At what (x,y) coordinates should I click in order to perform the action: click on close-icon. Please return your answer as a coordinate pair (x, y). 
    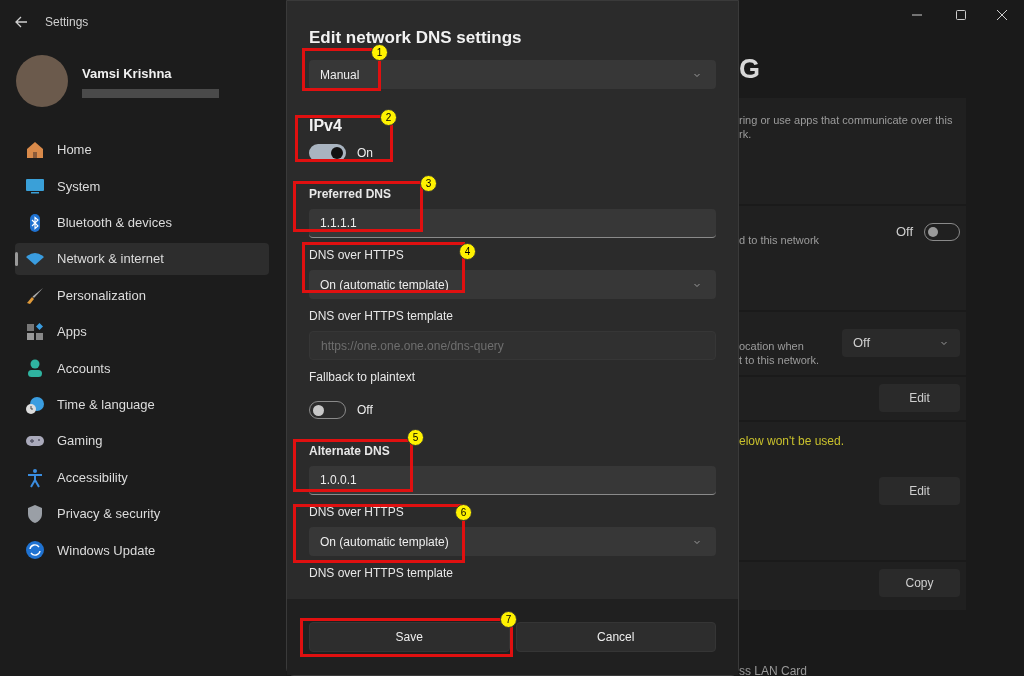
    Looking at the image, I should click on (1002, 15).